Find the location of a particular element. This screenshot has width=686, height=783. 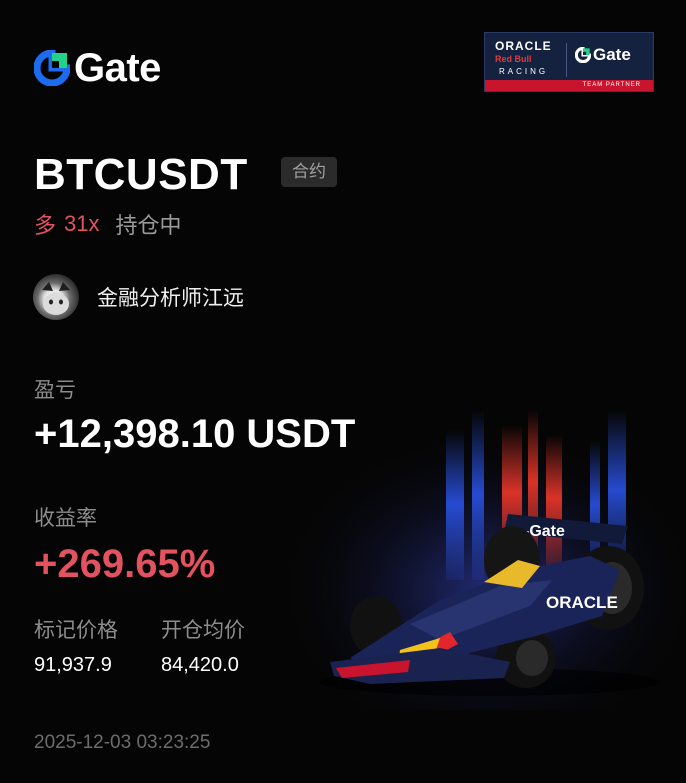

timestamp: 2025-12-03 03:23:25 is located at coordinates (122, 742).